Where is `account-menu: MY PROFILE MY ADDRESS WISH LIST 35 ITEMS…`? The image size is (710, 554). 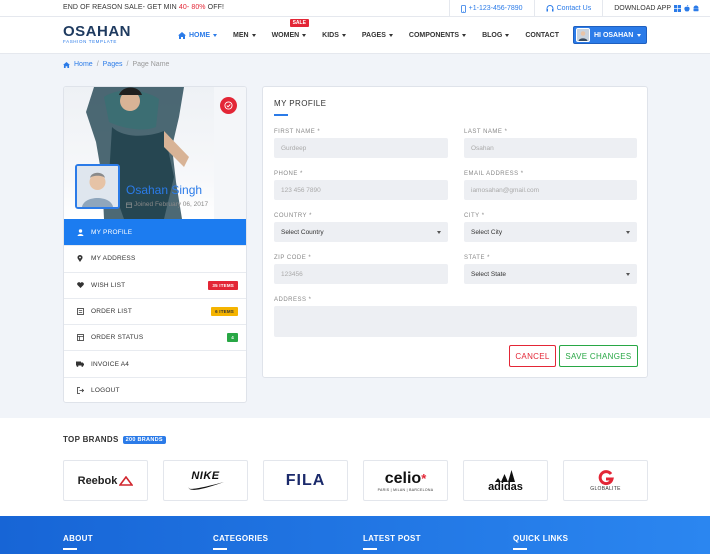 account-menu: MY PROFILE MY ADDRESS WISH LIST 35 ITEMS… is located at coordinates (155, 310).